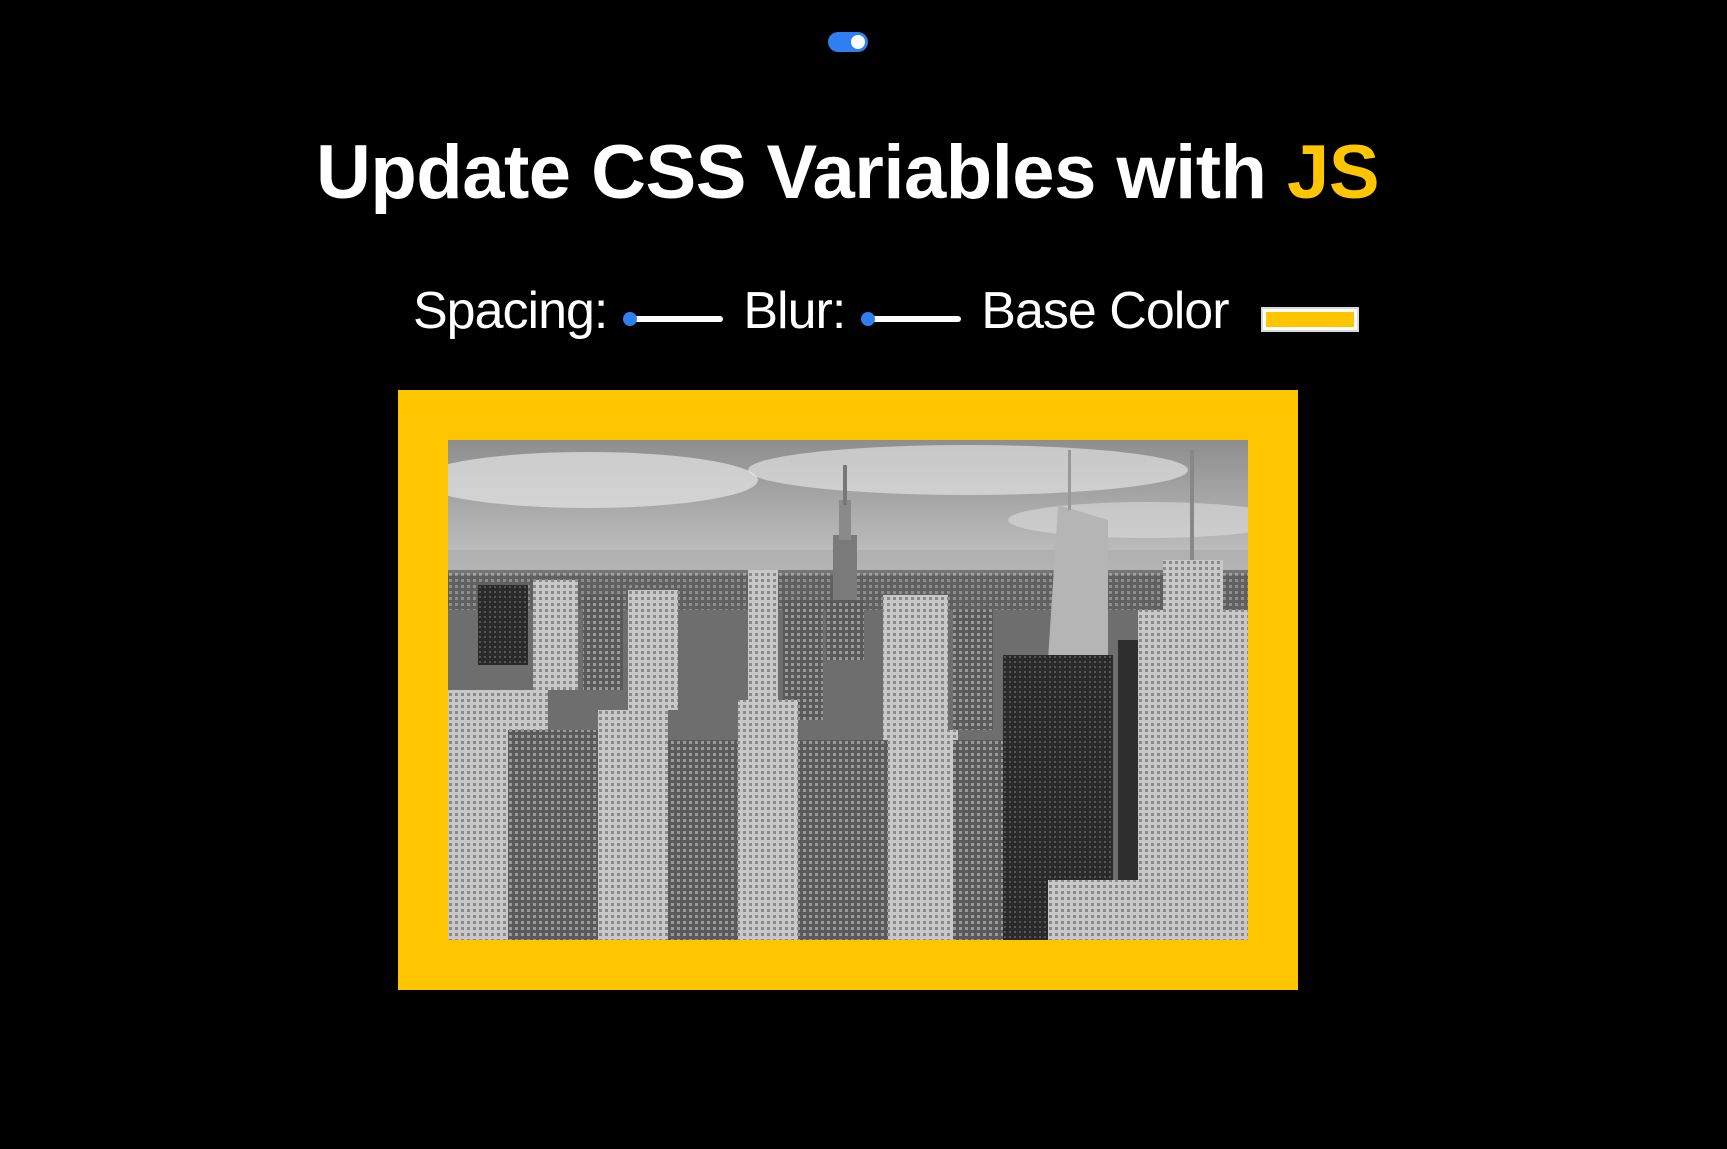  Describe the element at coordinates (510, 311) in the screenshot. I see `spacing-label: Spacing:` at that location.